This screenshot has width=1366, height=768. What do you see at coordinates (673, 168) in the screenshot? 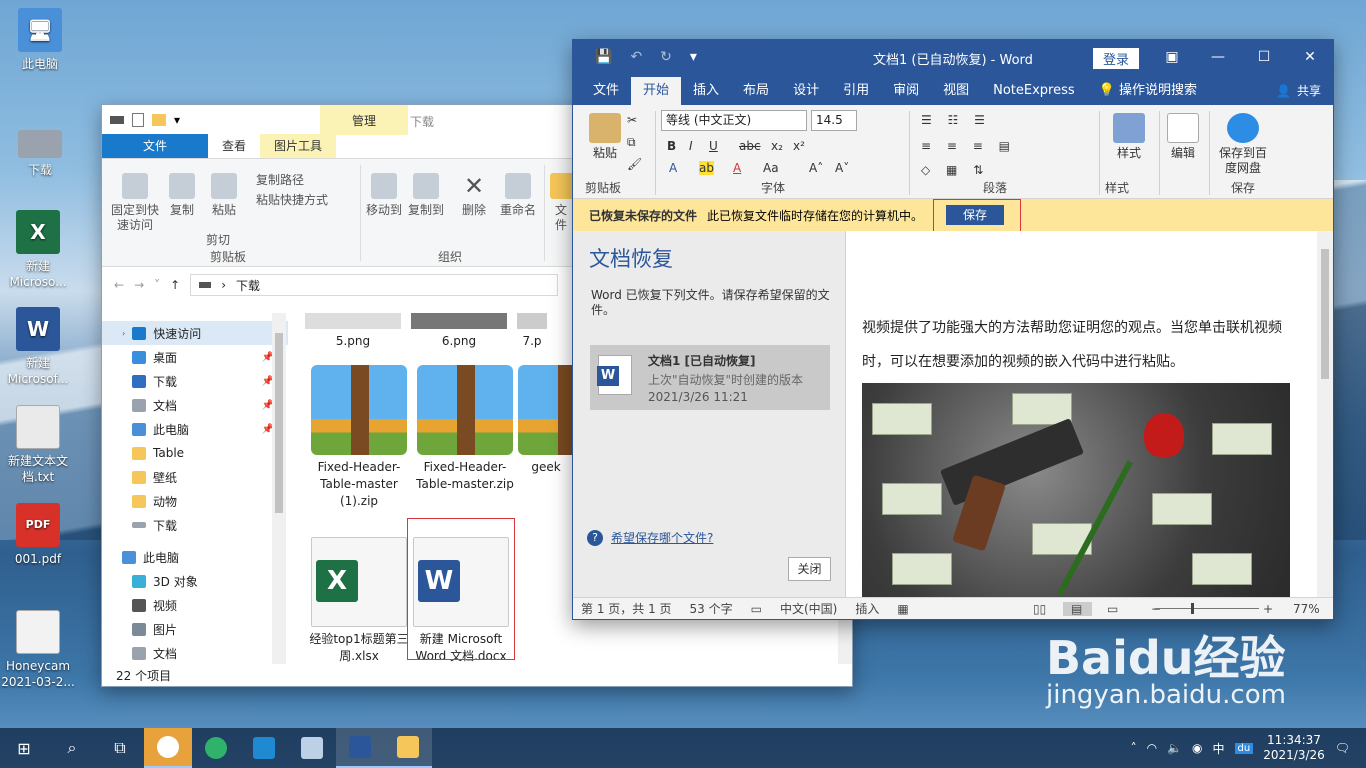
I see `text-effects-icon: A` at bounding box center [673, 168].